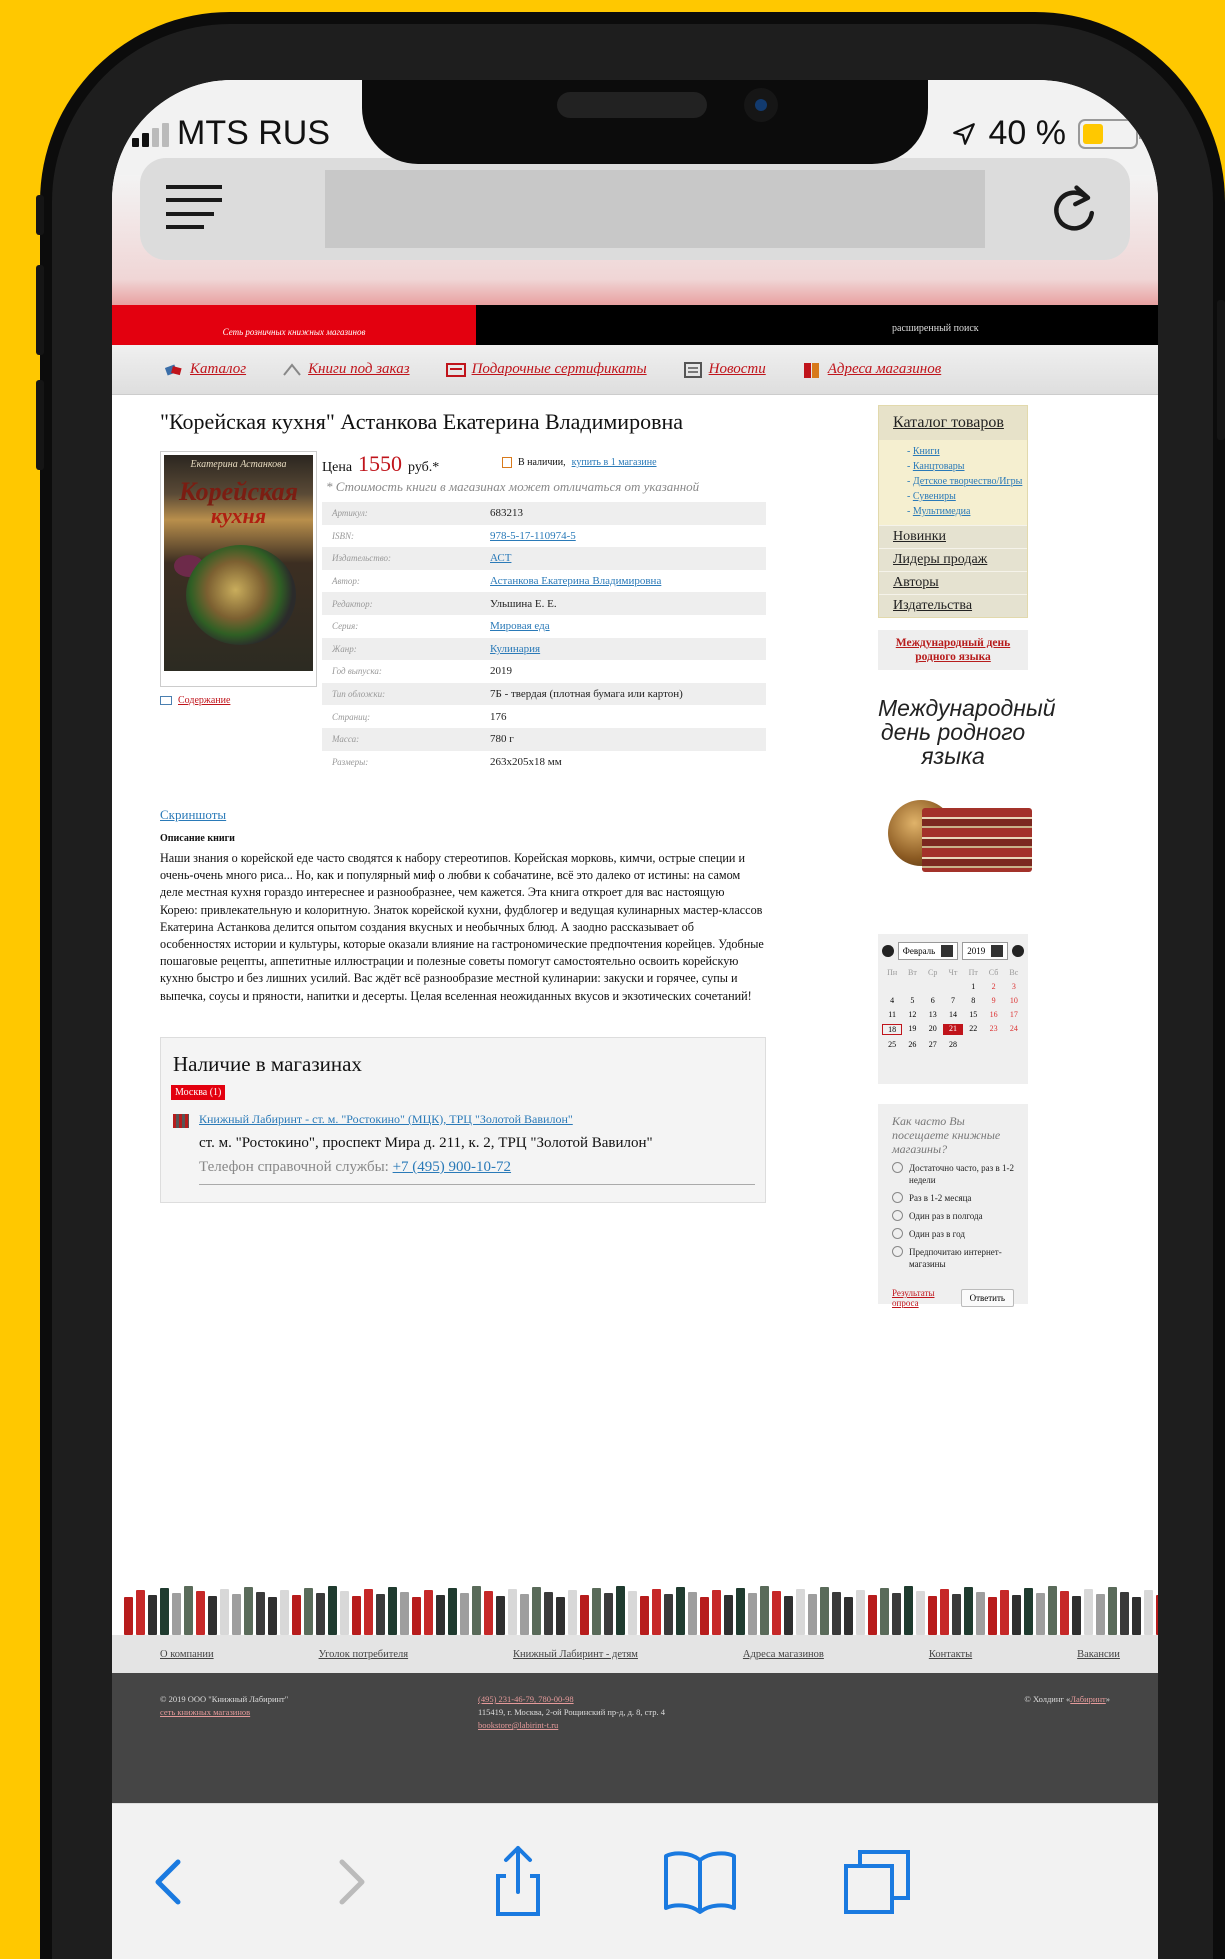 The image size is (1225, 1959). Describe the element at coordinates (953, 1174) in the screenshot. I see `poll-option: Достаточно часто, раз в 1-2 недели` at that location.